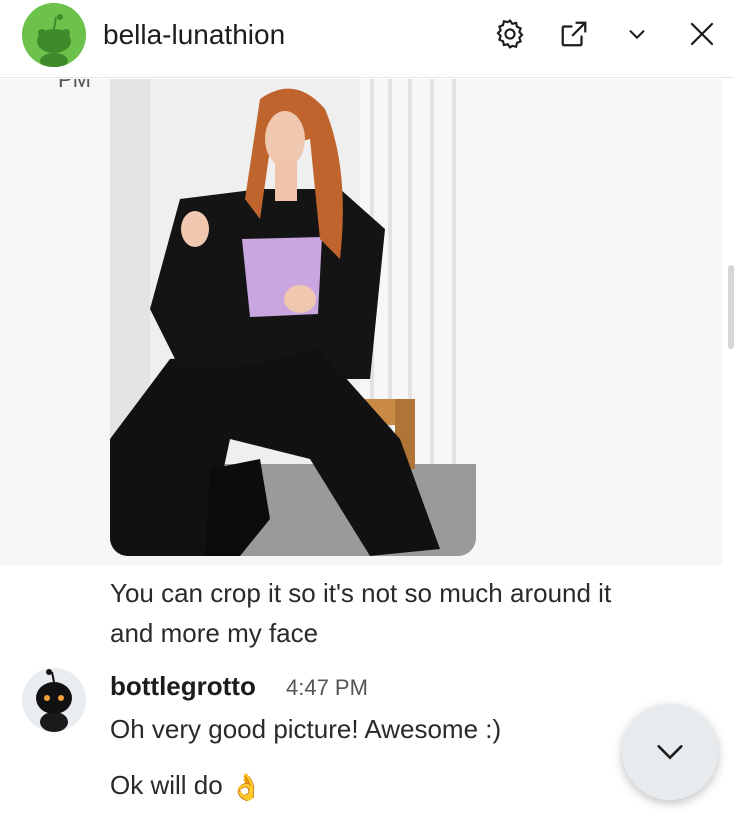 Image resolution: width=734 pixels, height=822 pixels. Describe the element at coordinates (306, 729) in the screenshot. I see `message-text-line: Oh very good picture! Awesome :)` at that location.